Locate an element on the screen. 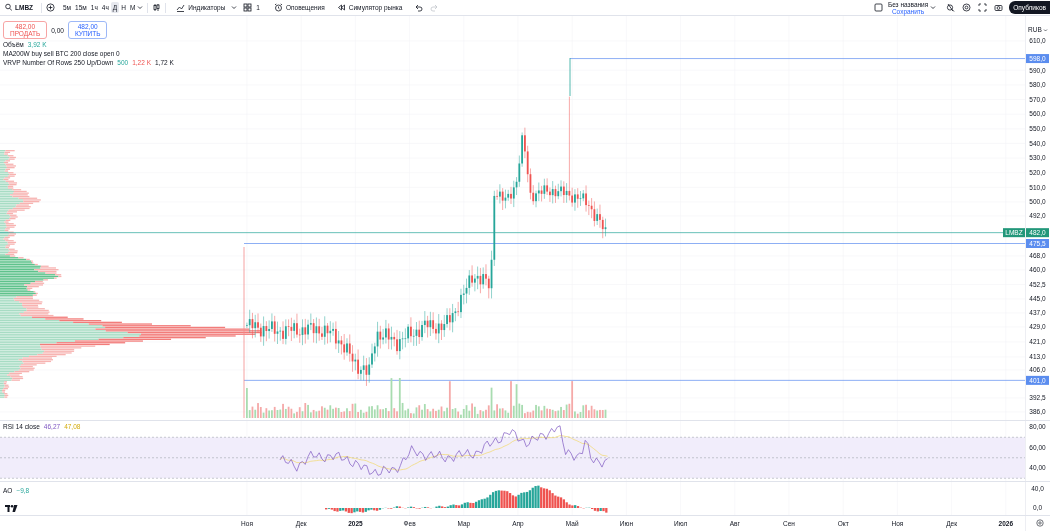  undo-icon is located at coordinates (419, 7).